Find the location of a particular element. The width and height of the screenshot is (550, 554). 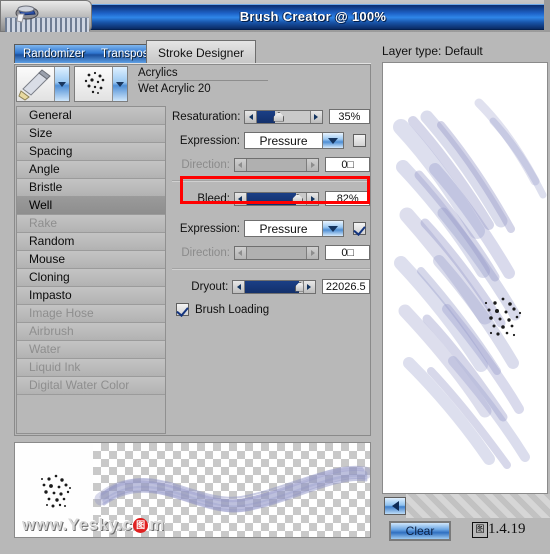

direction1-label: Direction: is located at coordinates (205, 164).